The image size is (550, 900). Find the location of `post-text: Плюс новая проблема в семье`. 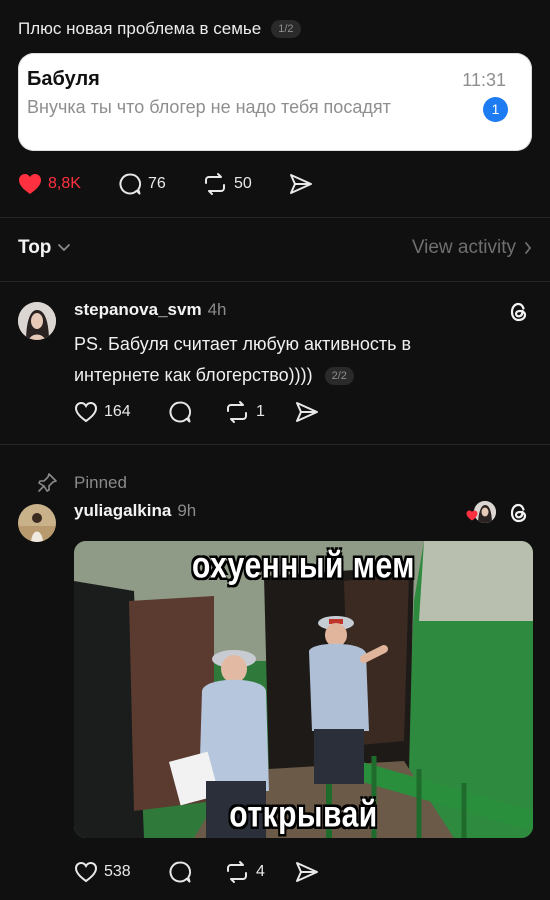

post-text: Плюс новая проблема в семье is located at coordinates (140, 28).